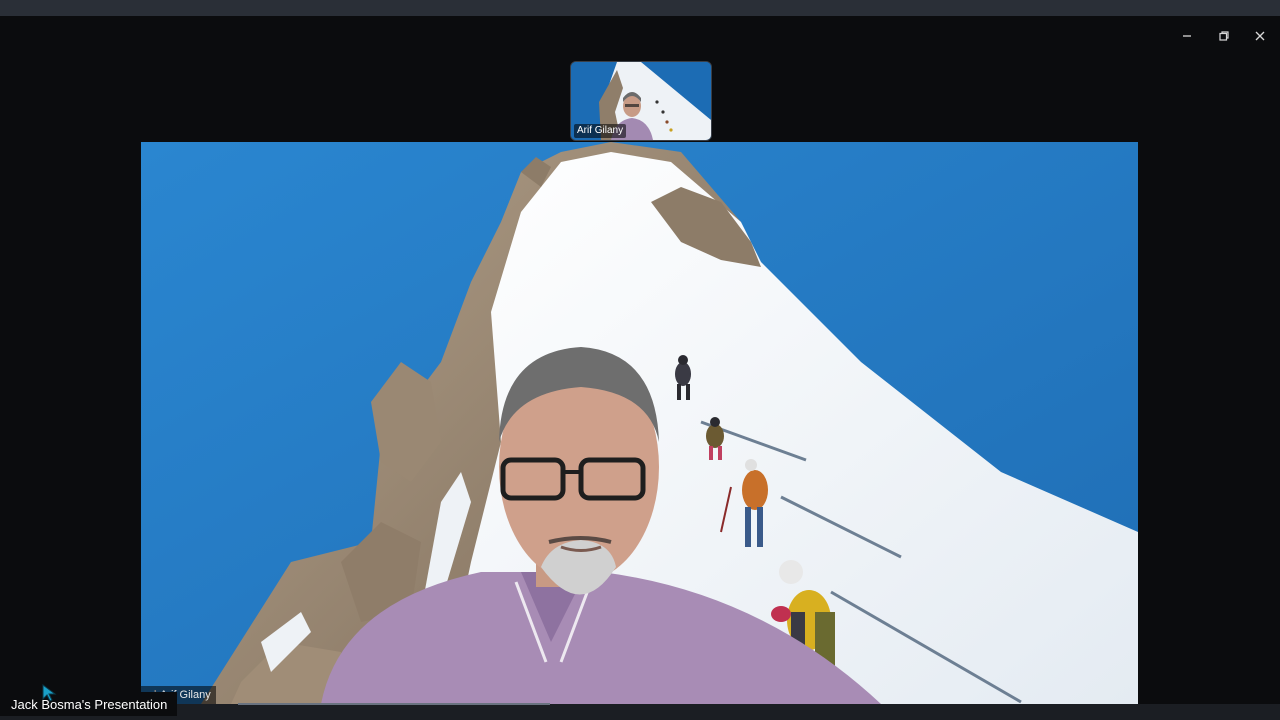 This screenshot has height=720, width=1280. Describe the element at coordinates (49, 693) in the screenshot. I see `mouse-cursor-icon` at that location.